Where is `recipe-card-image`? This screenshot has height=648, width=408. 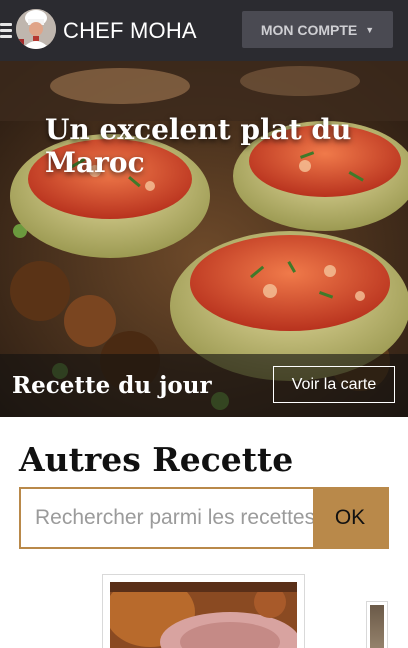 recipe-card-image is located at coordinates (203, 615).